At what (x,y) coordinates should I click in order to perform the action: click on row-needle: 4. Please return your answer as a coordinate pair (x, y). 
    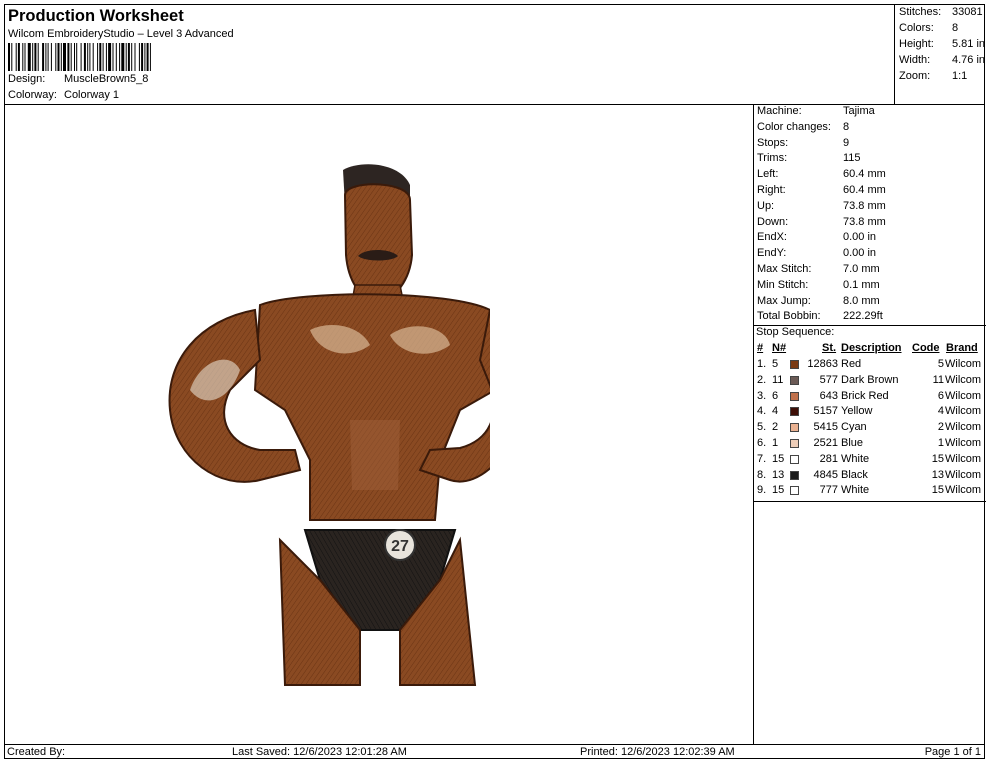
    Looking at the image, I should click on (775, 411).